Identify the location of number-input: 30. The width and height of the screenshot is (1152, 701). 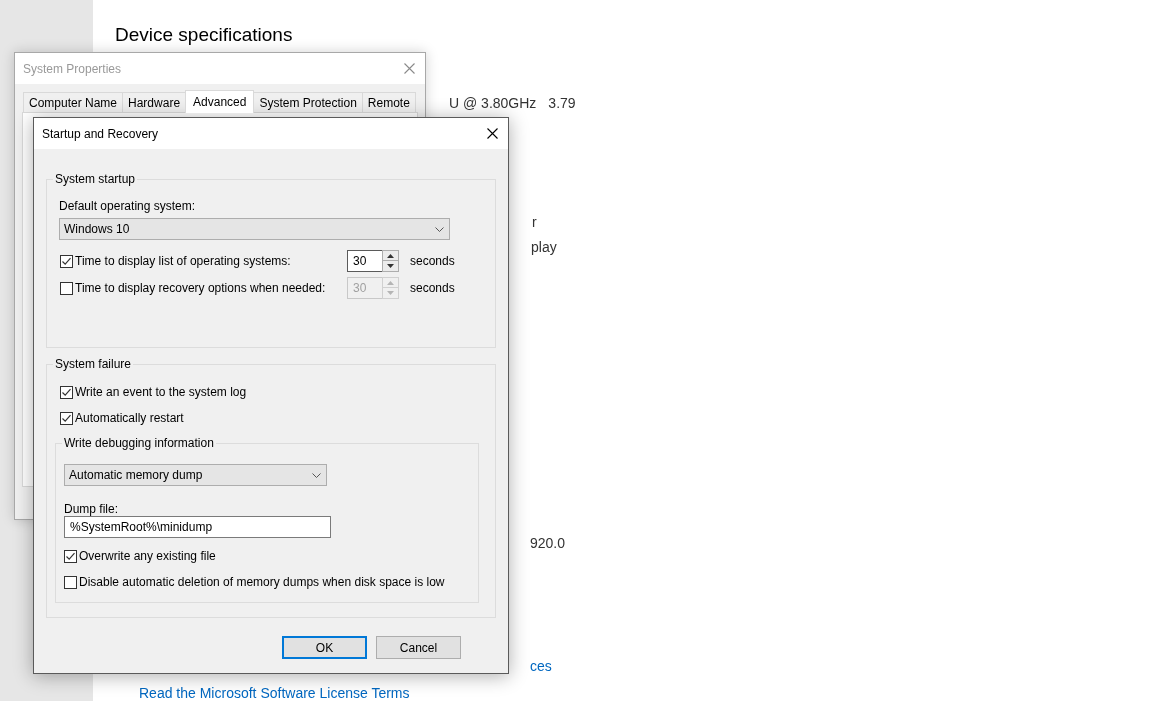
(365, 261).